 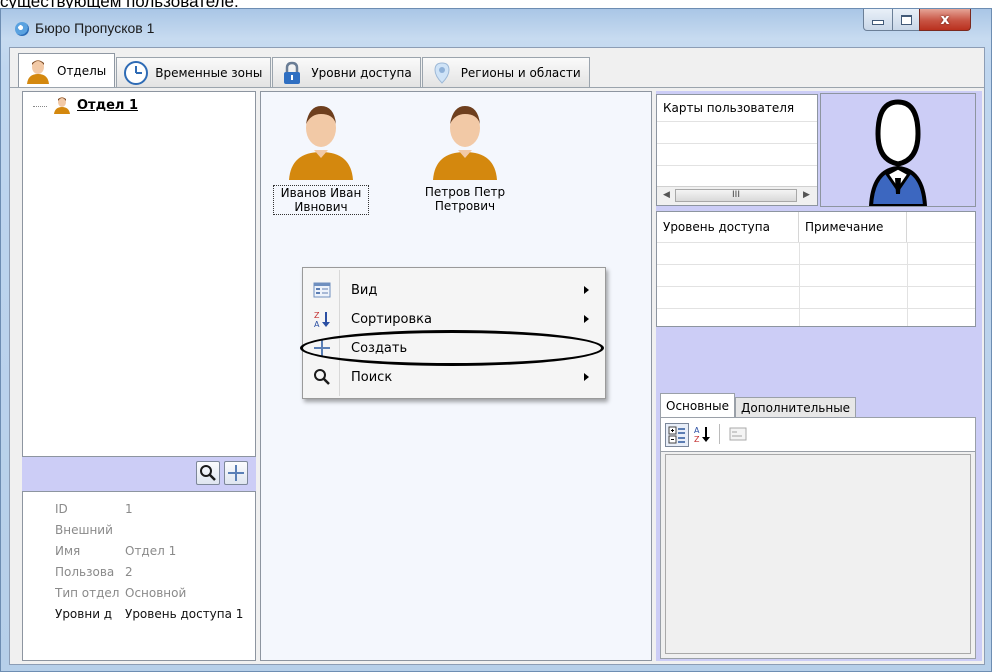 I want to click on menu-item-label: Сортировка, so click(x=391, y=319).